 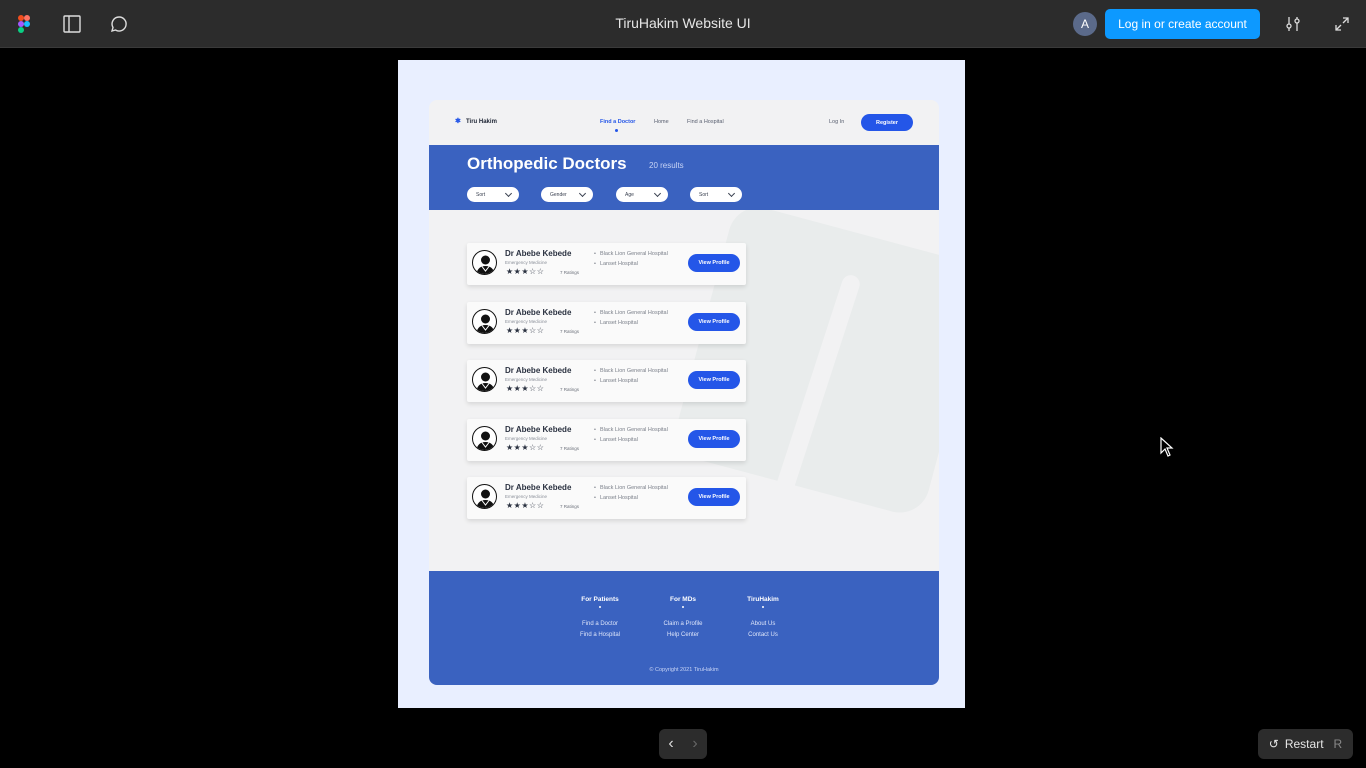 I want to click on restart-label: Restart, so click(x=1304, y=744).